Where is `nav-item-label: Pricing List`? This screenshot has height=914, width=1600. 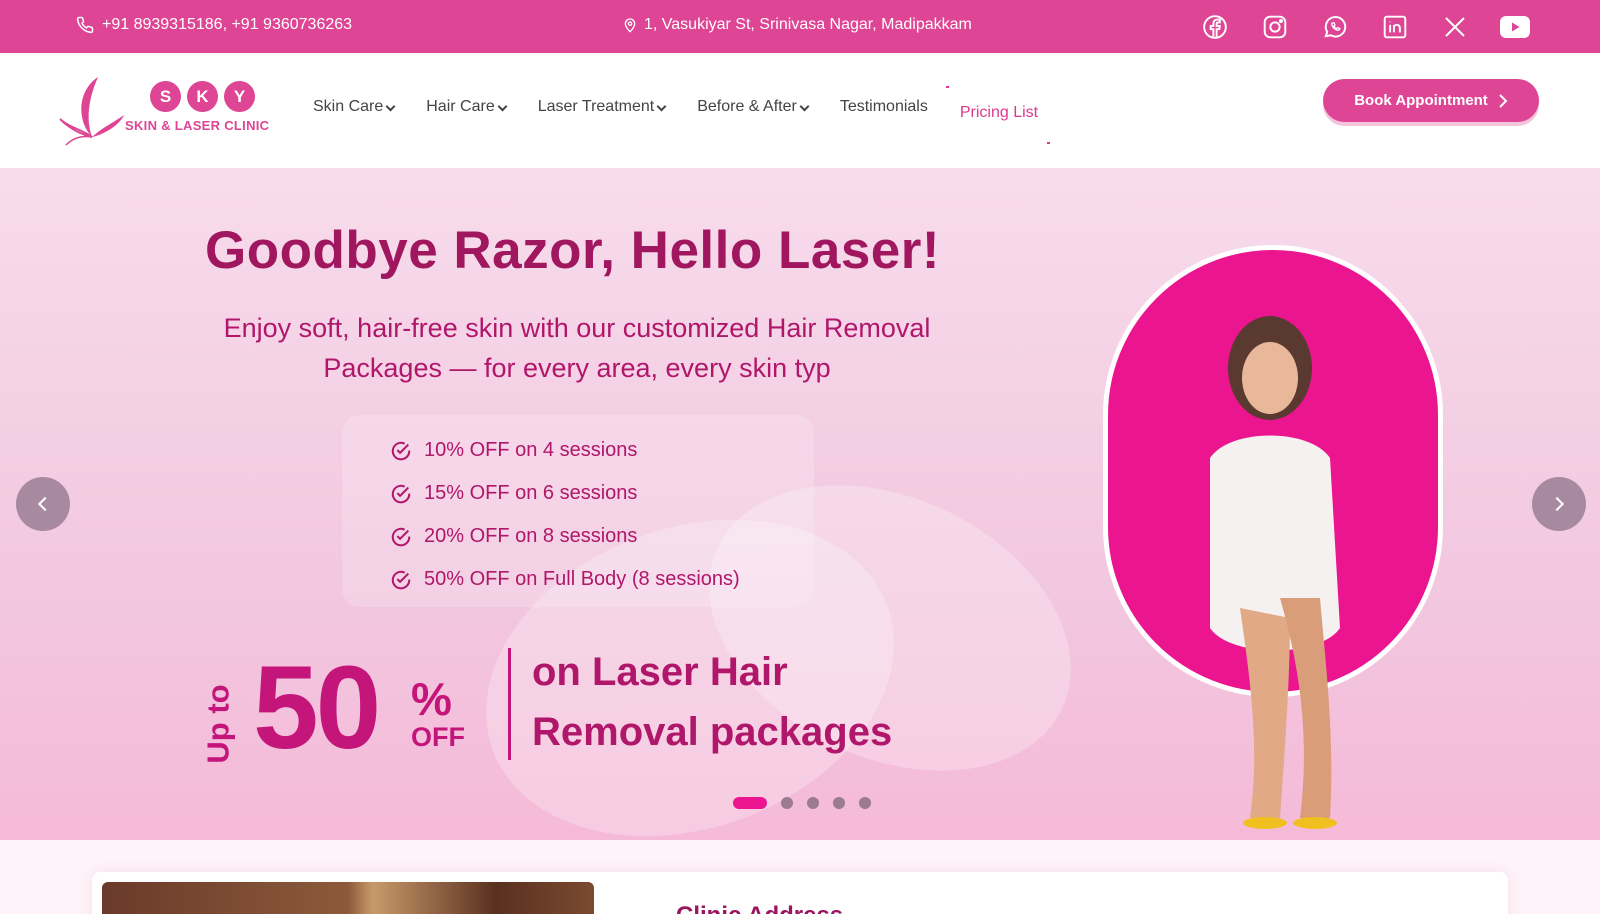 nav-item-label: Pricing List is located at coordinates (999, 112).